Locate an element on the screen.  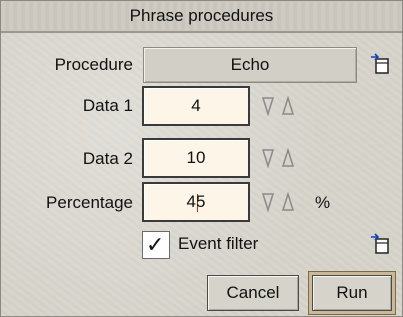
data2-label: Data 2 is located at coordinates (107, 158).